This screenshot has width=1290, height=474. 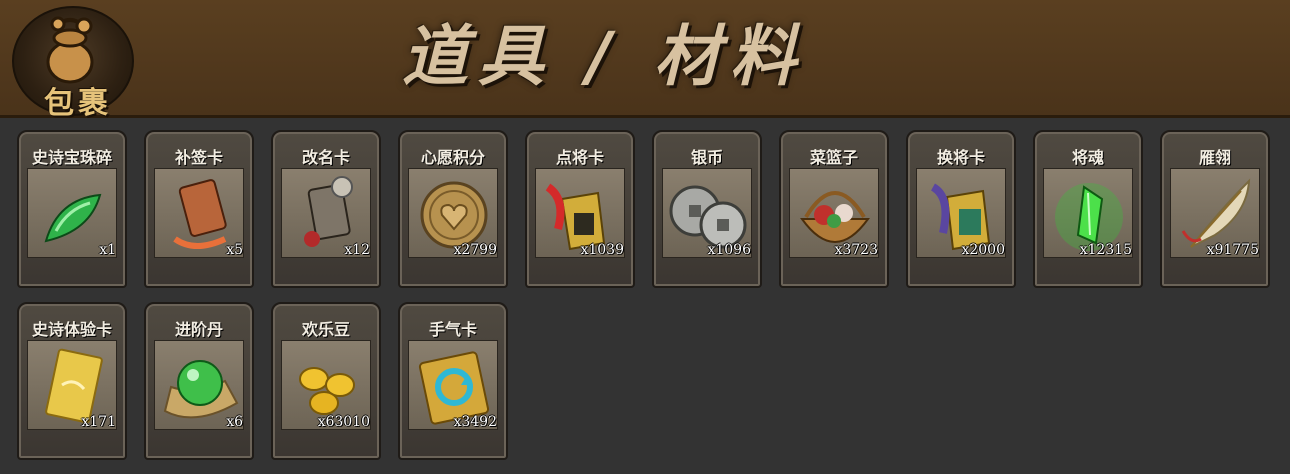 What do you see at coordinates (707, 209) in the screenshot?
I see `item-card: 银币 x1096` at bounding box center [707, 209].